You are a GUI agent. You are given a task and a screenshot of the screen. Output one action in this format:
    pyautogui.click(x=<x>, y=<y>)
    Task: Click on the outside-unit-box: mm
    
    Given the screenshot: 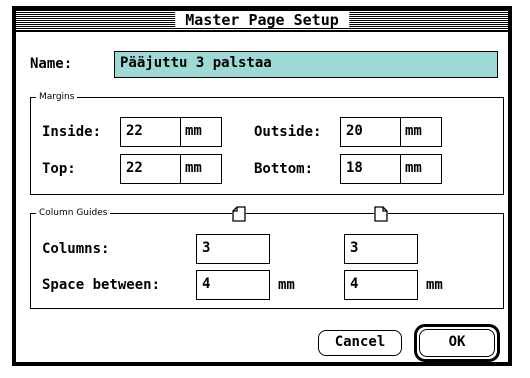 What is the action you would take?
    pyautogui.click(x=421, y=132)
    